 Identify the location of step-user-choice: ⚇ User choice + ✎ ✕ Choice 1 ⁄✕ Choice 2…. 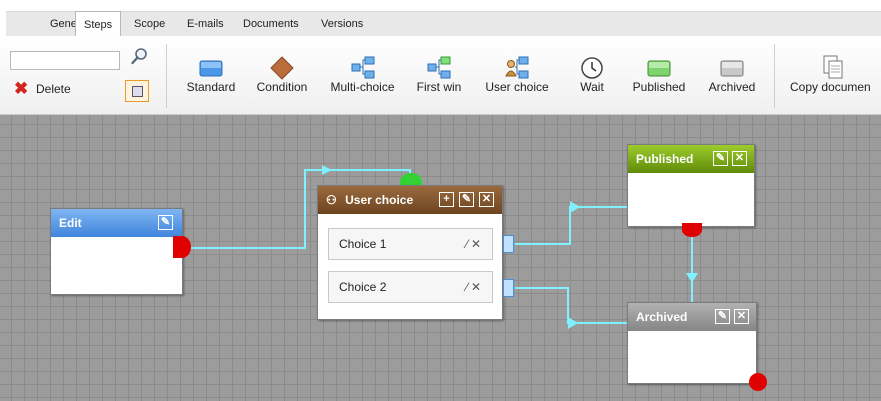
(410, 252).